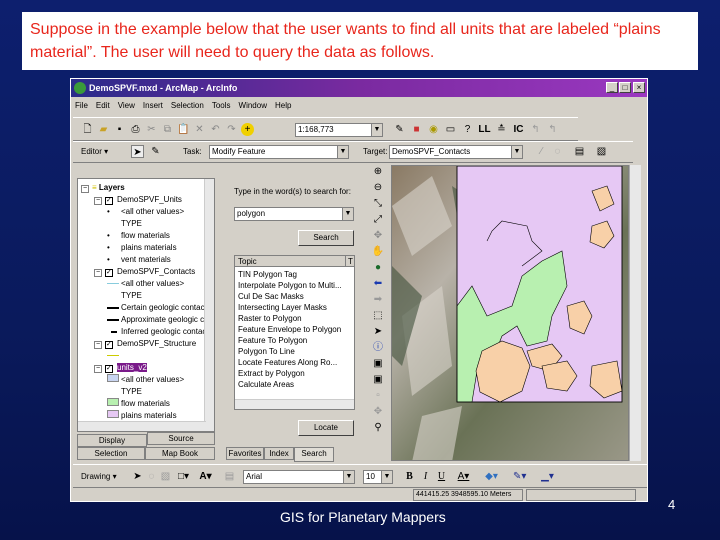 Image resolution: width=720 pixels, height=540 pixels. I want to click on search-input: polygon ▼, so click(294, 214).